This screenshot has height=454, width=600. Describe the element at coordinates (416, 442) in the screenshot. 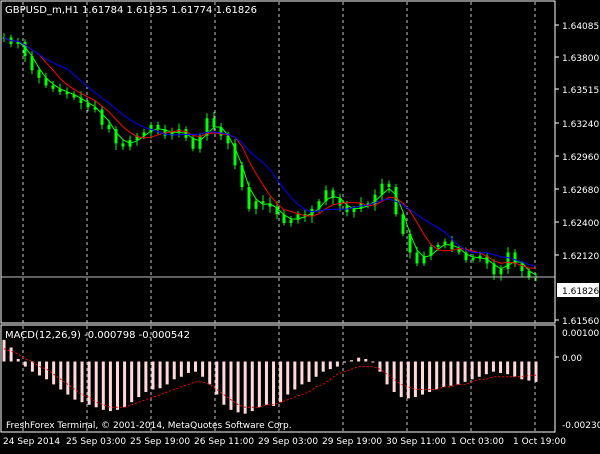

I see `time-tick: 30 Sep 11:00` at that location.